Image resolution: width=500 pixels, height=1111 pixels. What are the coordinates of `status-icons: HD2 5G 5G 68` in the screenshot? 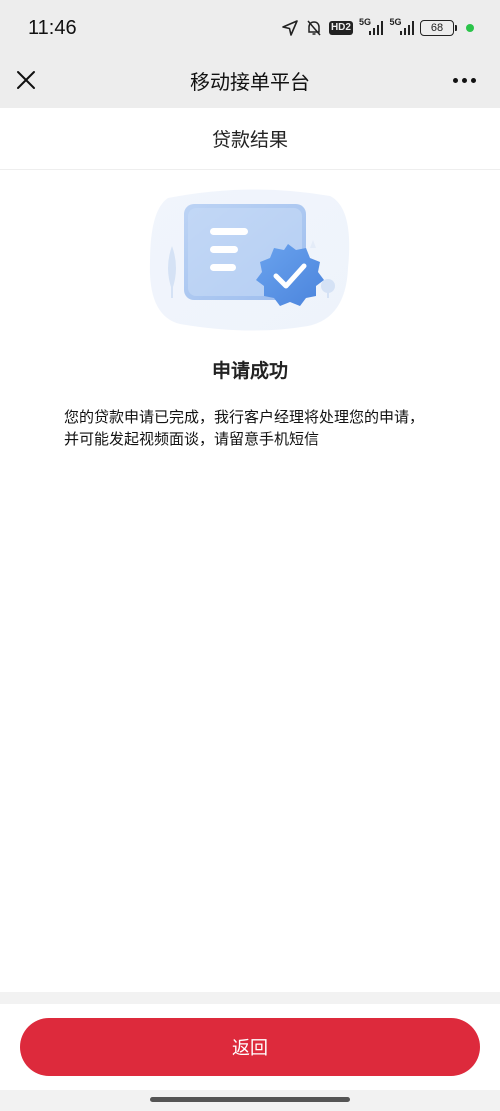 It's located at (377, 27).